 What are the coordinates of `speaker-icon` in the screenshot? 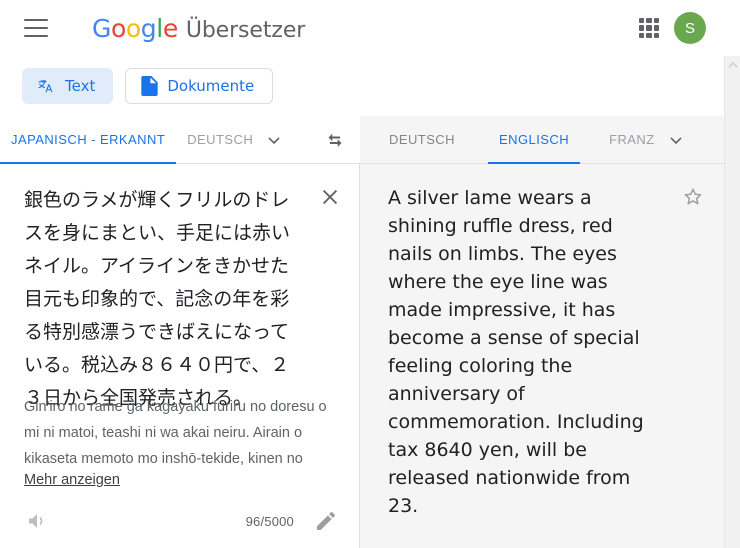 It's located at (38, 521).